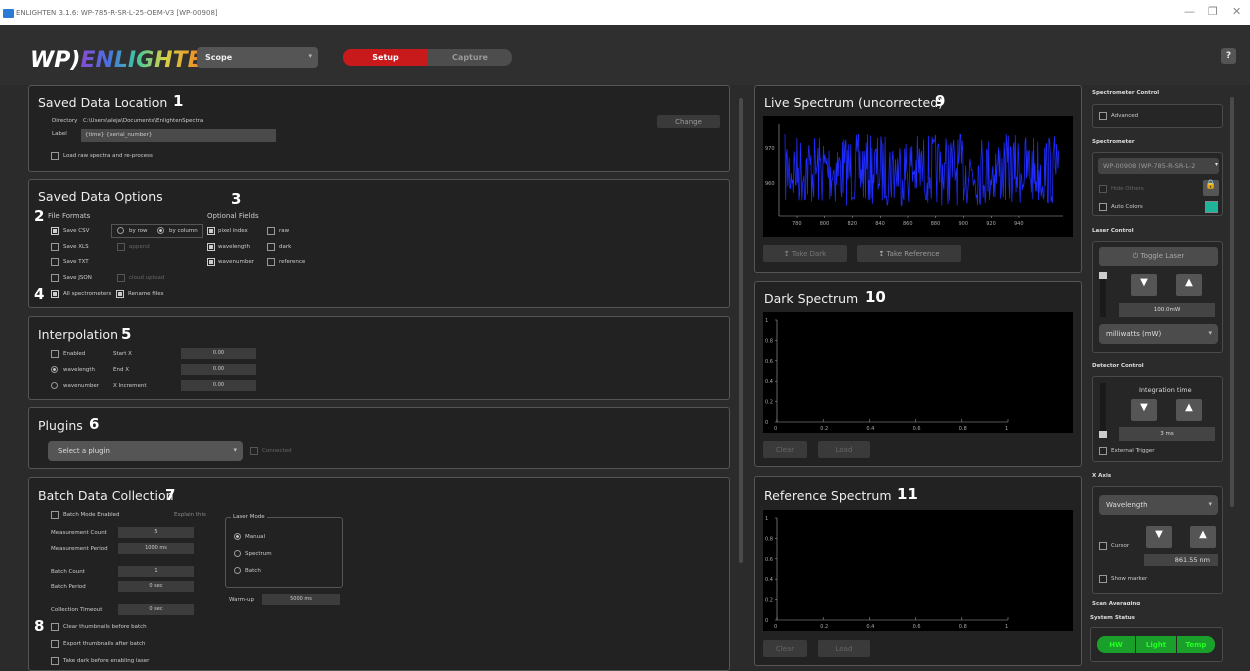  Describe the element at coordinates (120, 294) in the screenshot. I see `rename-files-checkbox` at that location.